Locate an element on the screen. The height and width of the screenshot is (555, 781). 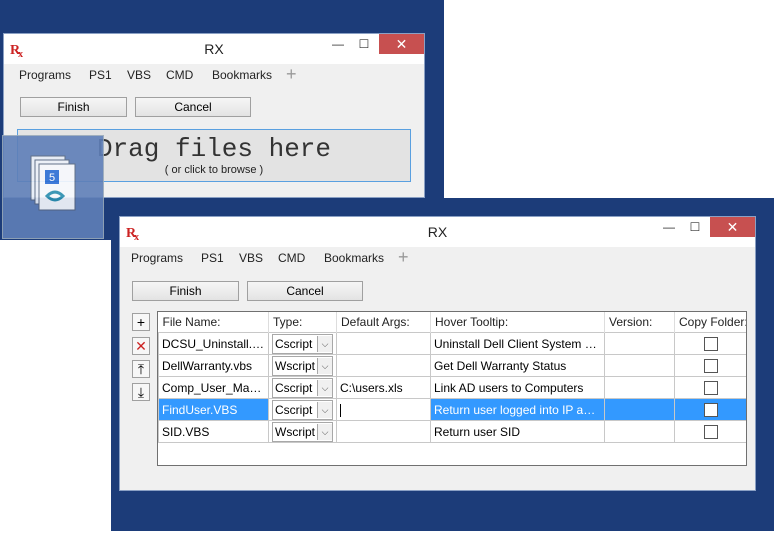
finish-button-label: Finish is located at coordinates (185, 291).